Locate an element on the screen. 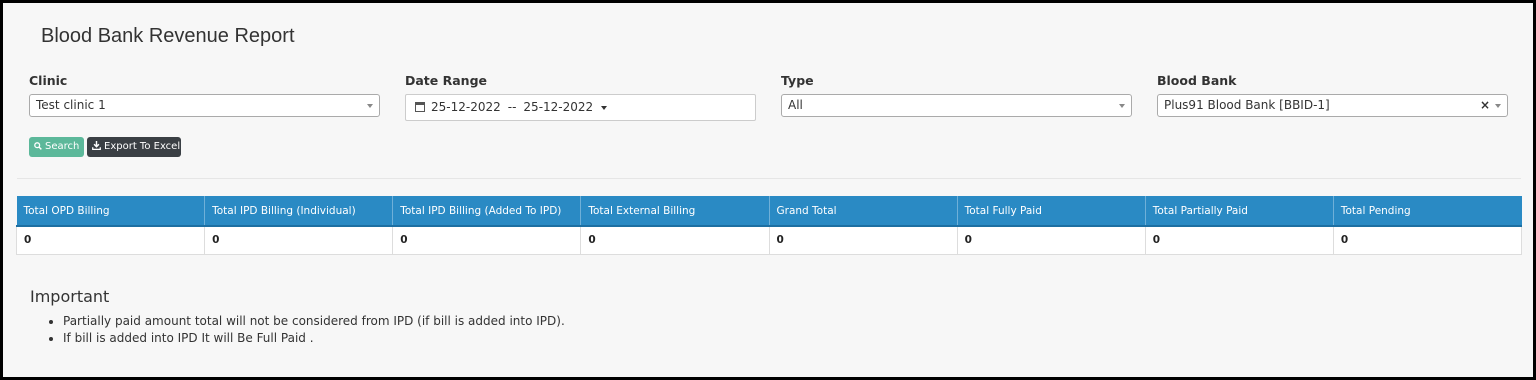  clinic-select: Test clinic 1 is located at coordinates (204, 105).